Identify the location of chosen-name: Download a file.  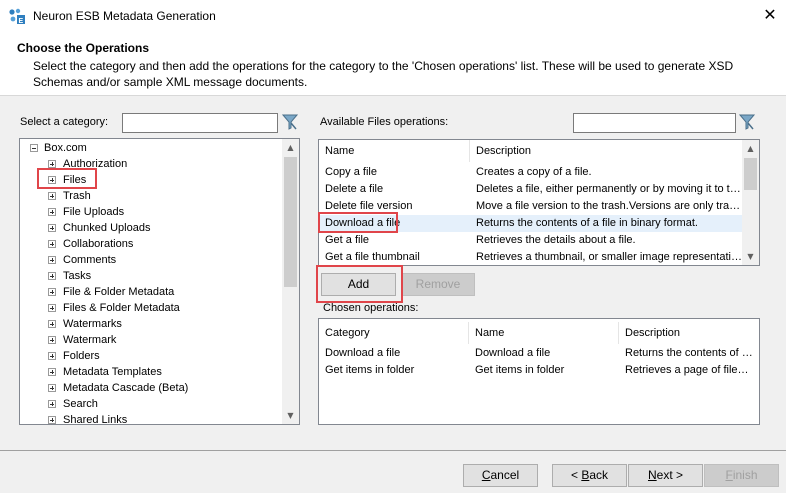
(513, 353).